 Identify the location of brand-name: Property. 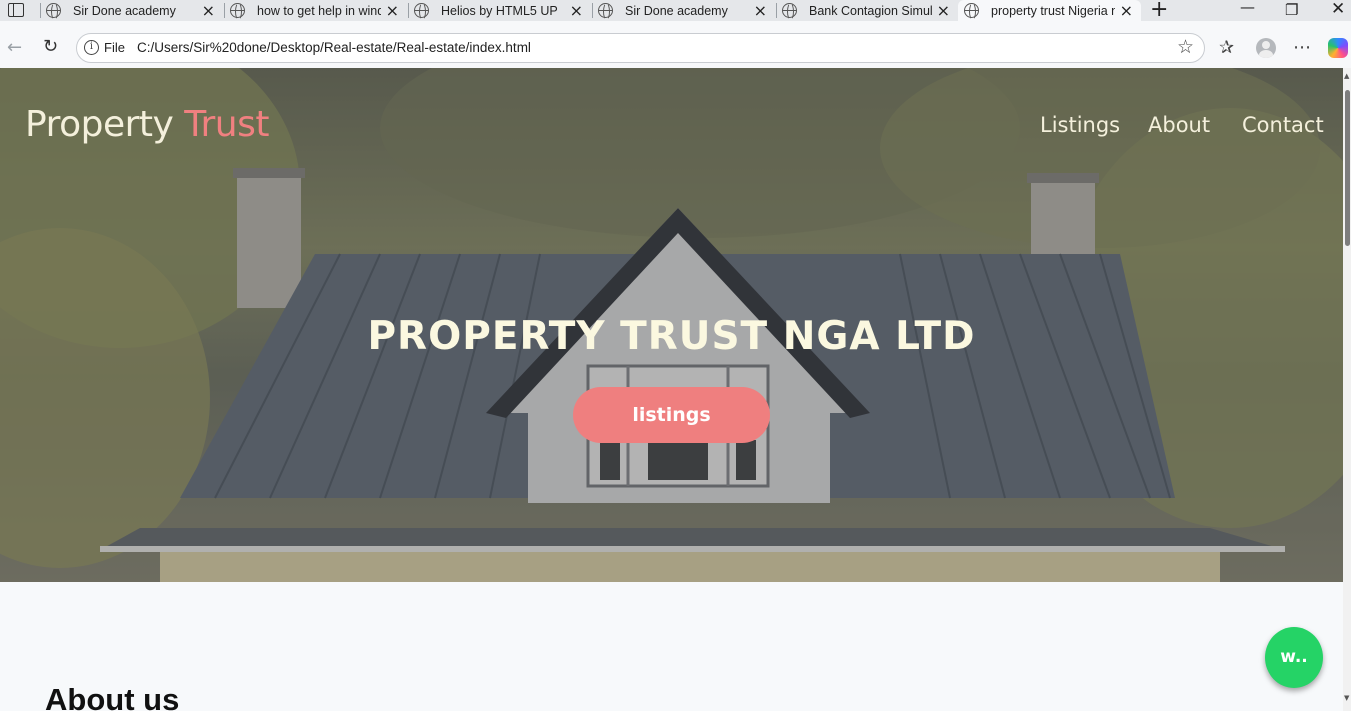
(99, 124).